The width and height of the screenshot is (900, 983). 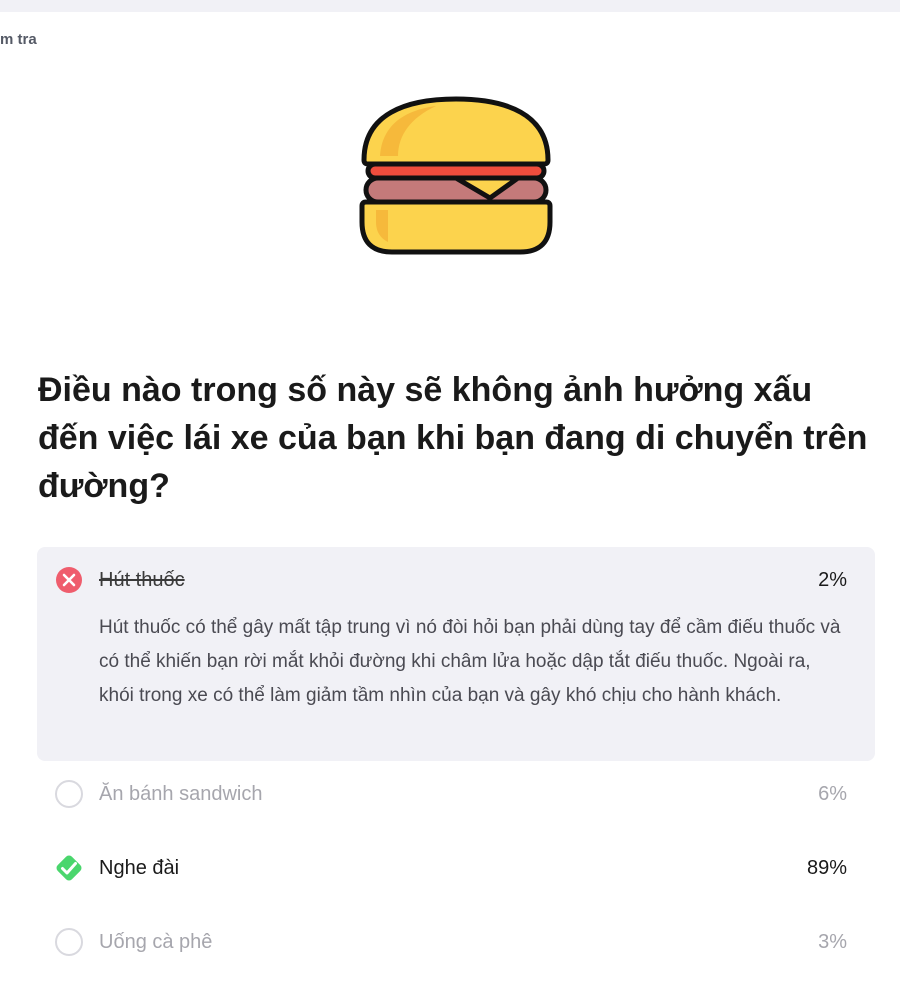 What do you see at coordinates (142, 580) in the screenshot?
I see `answer-label: Hút thuốc` at bounding box center [142, 580].